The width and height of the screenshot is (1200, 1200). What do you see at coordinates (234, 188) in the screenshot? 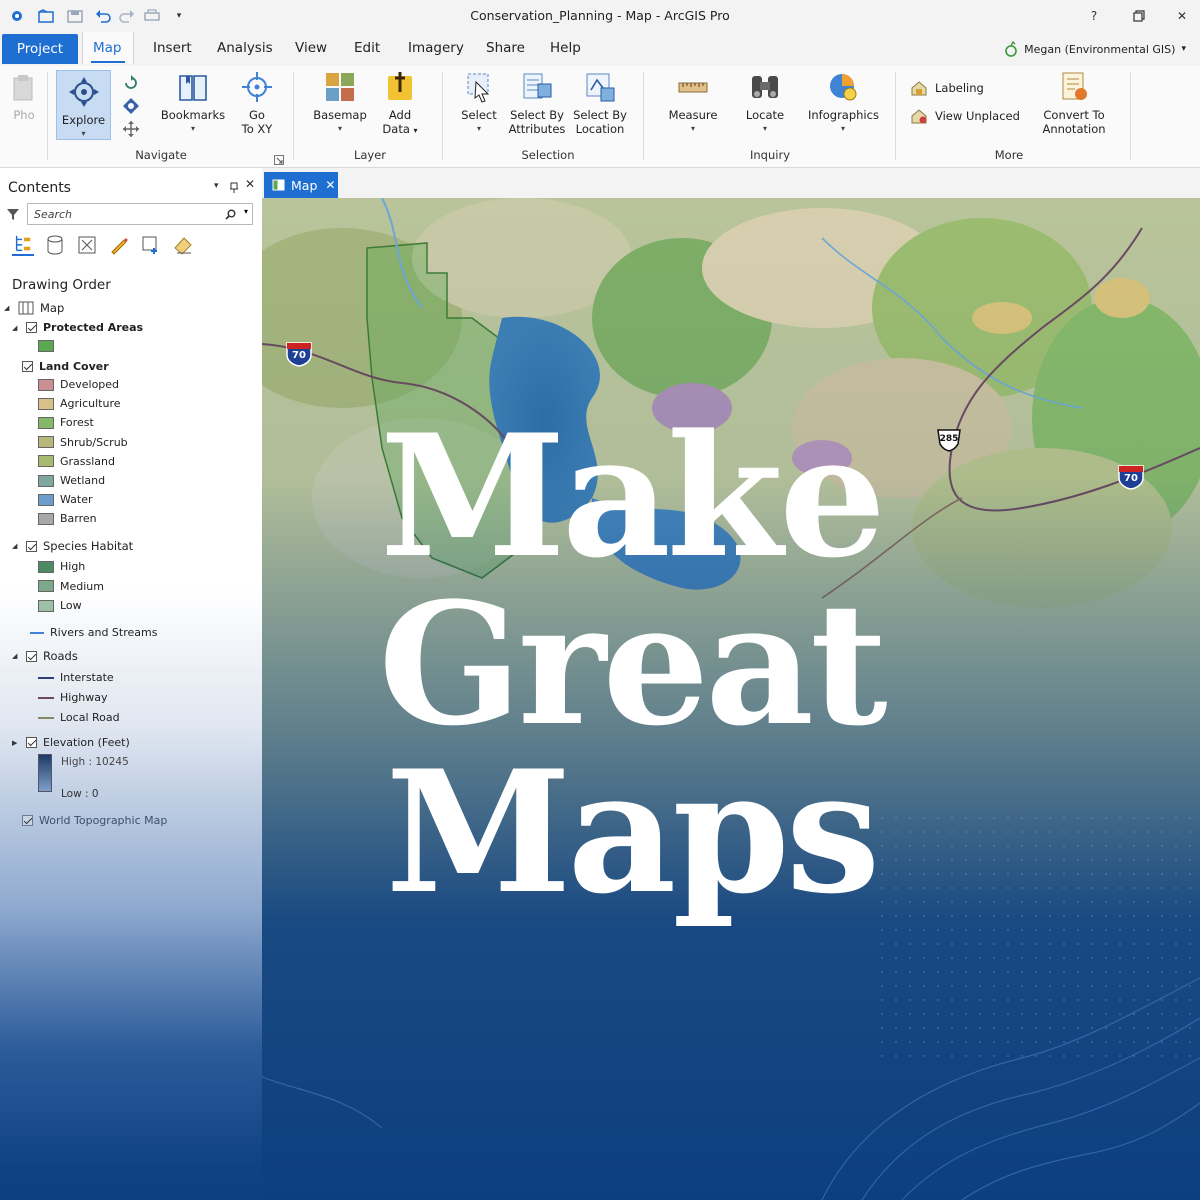
I see `pin-icon` at bounding box center [234, 188].